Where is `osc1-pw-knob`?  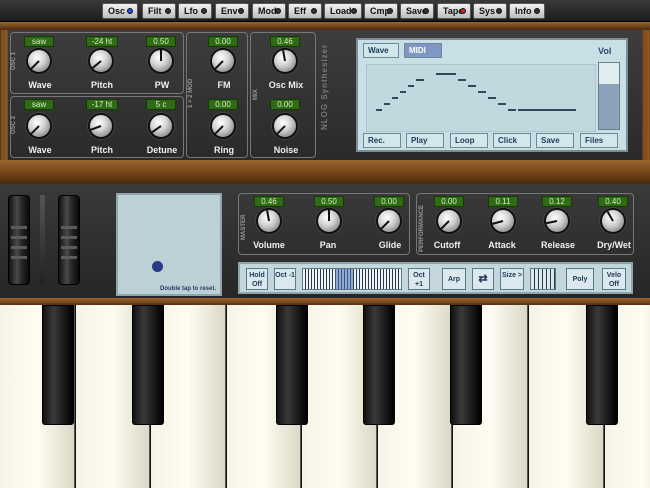 osc1-pw-knob is located at coordinates (161, 61).